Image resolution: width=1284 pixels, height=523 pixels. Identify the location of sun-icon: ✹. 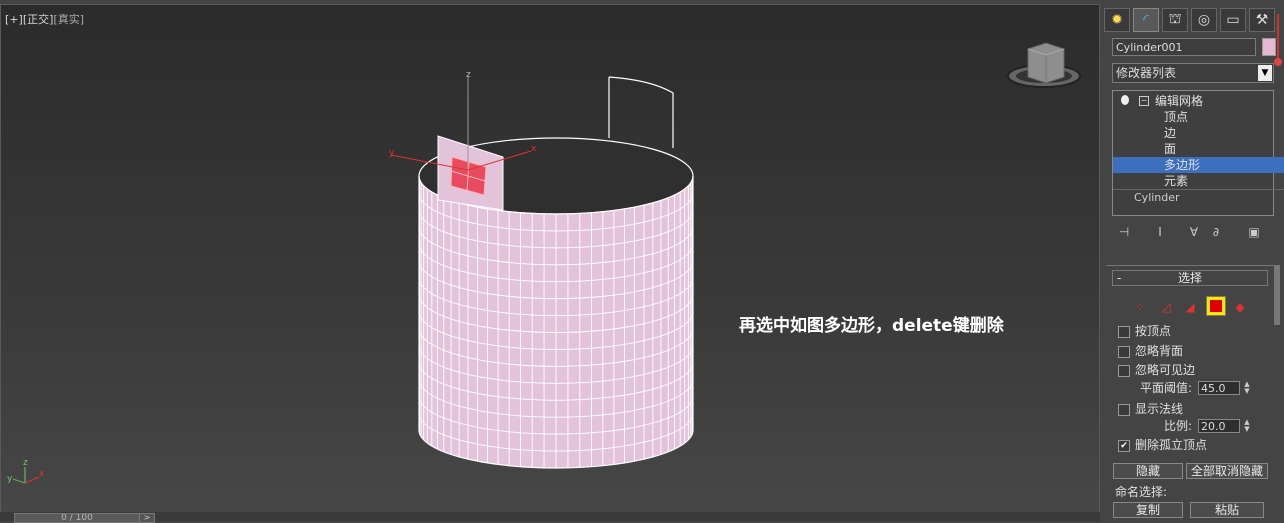
(1117, 20).